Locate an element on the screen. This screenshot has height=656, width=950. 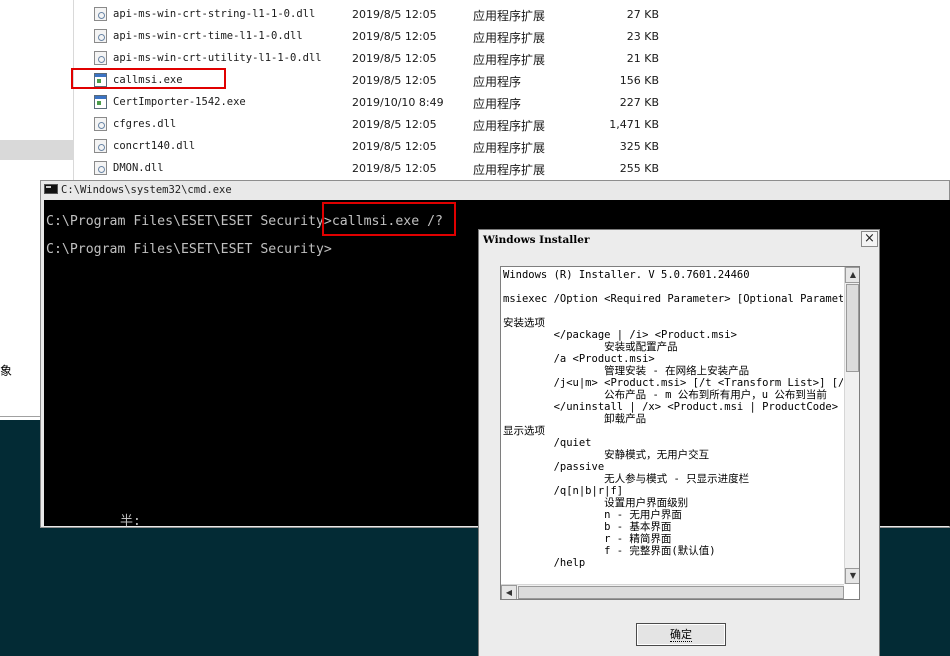
close-button: × is located at coordinates (869, 239).